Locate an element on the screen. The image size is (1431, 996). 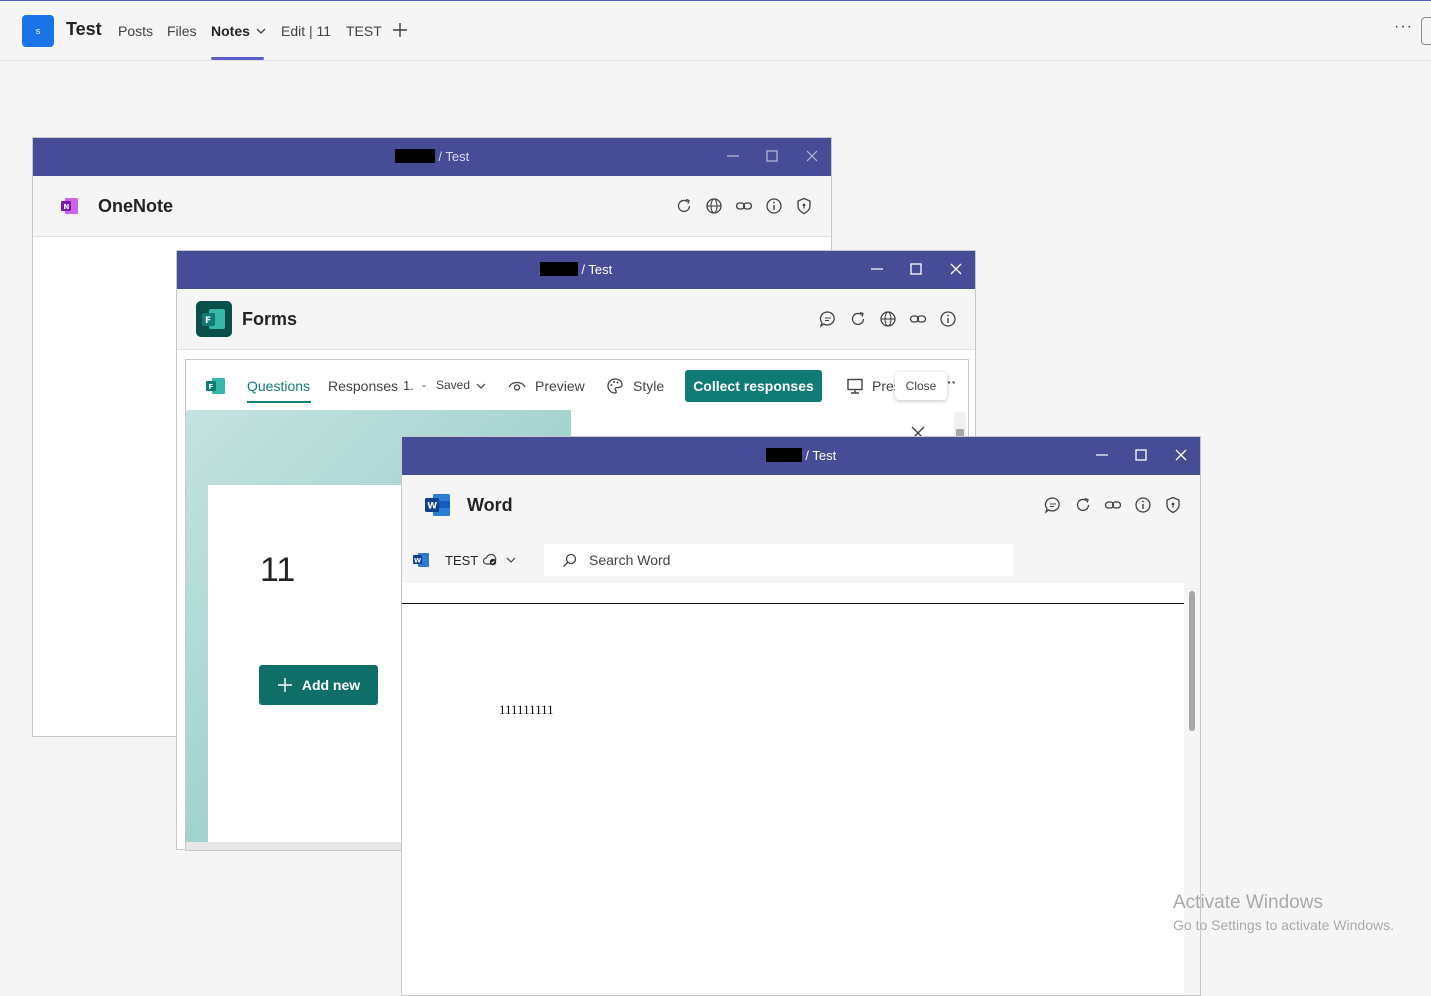
search-placeholder: Search Word is located at coordinates (630, 560).